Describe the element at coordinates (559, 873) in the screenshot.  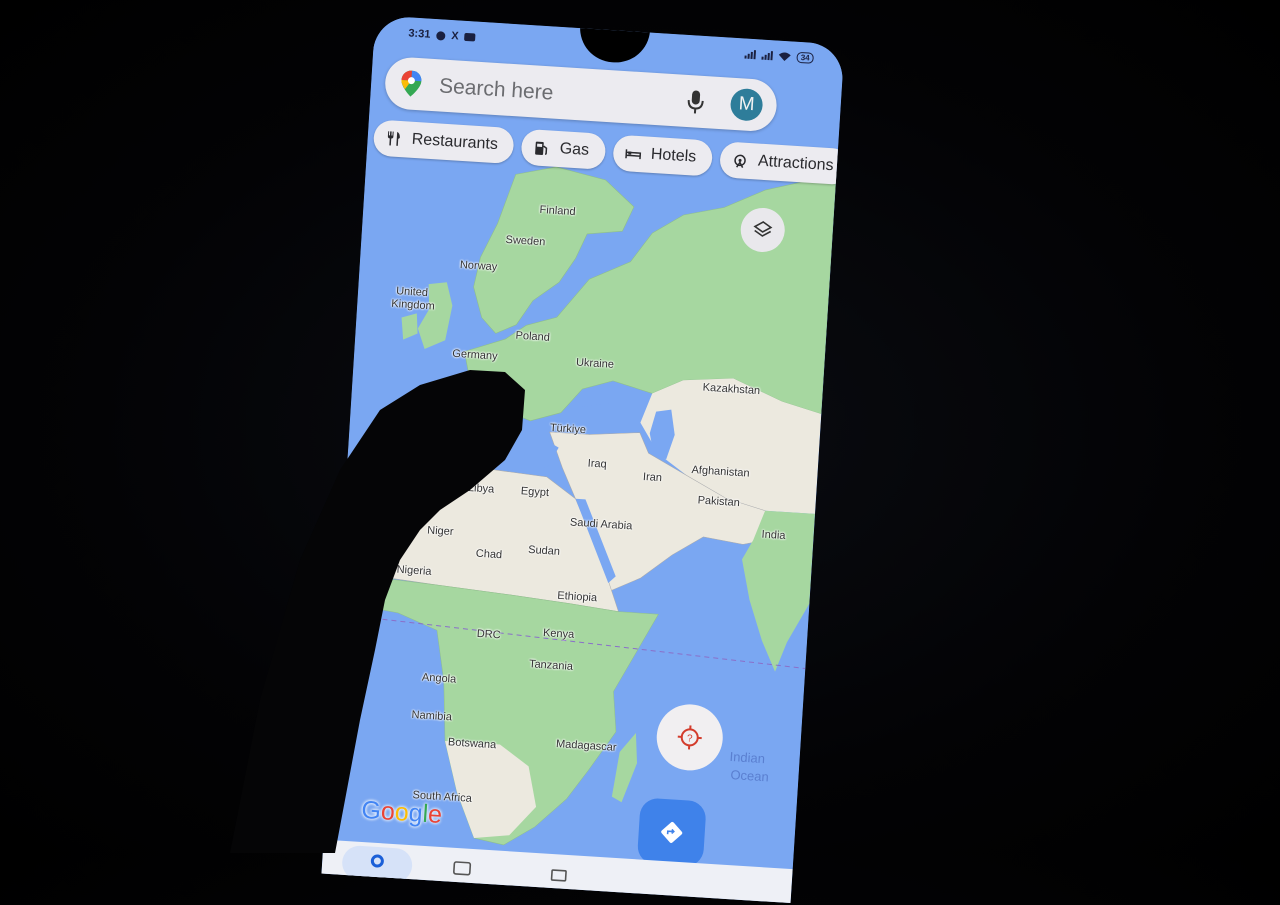
I see `contribute-icon` at that location.